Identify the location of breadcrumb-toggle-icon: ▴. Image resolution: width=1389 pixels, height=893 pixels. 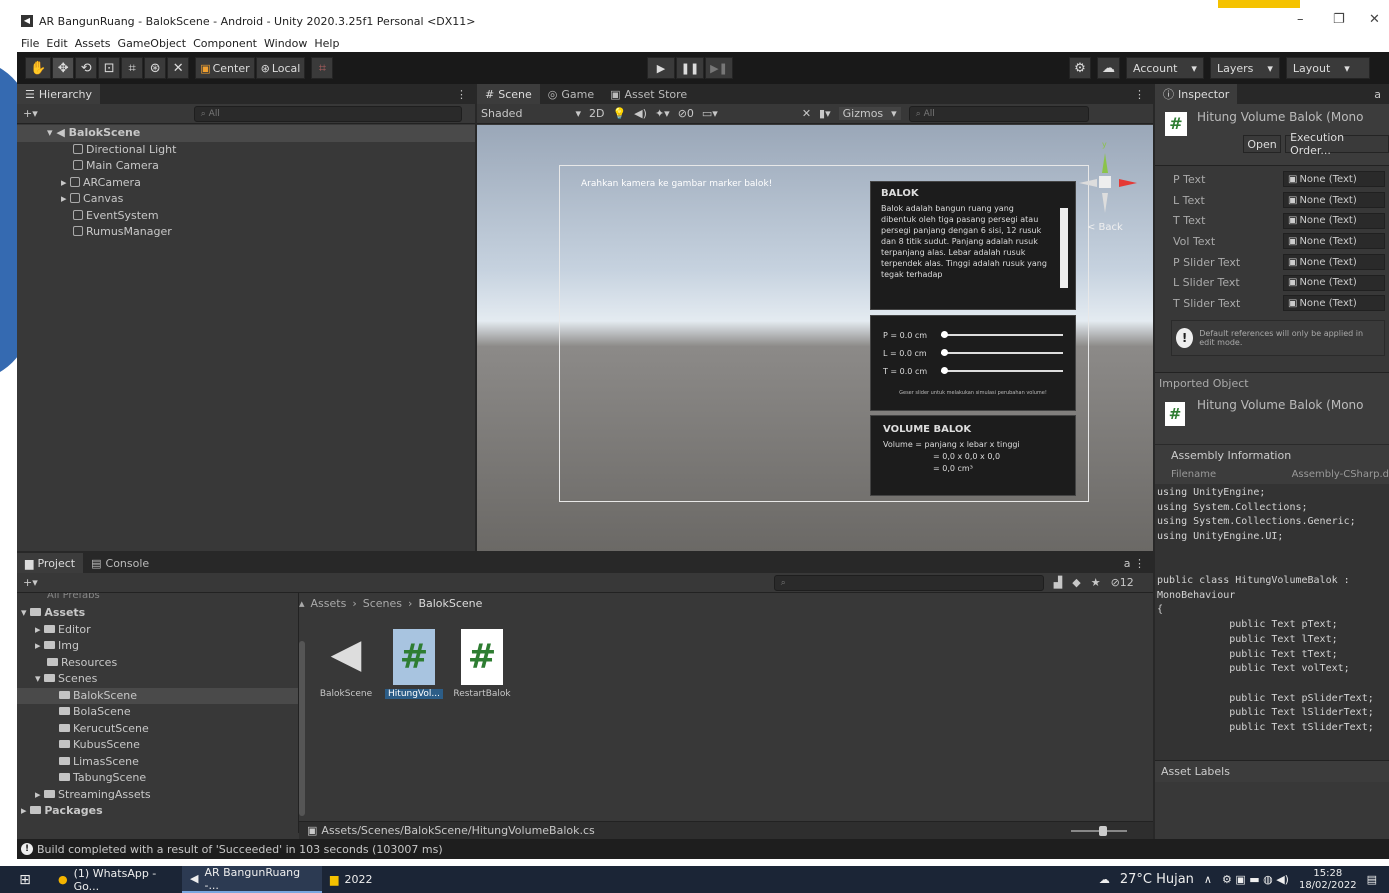
(302, 603).